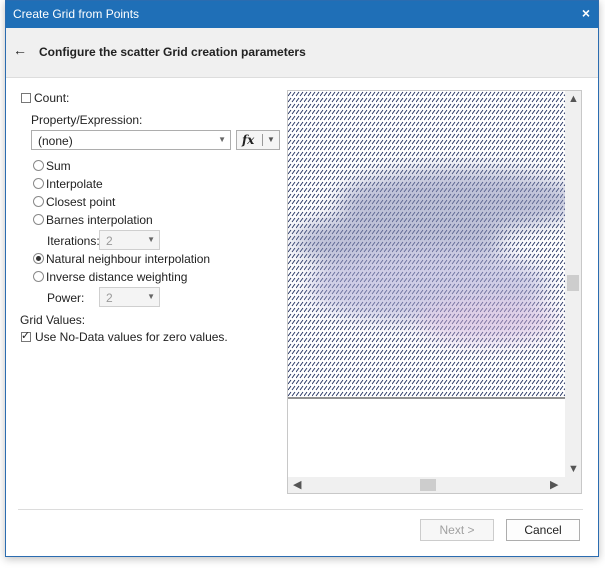  Describe the element at coordinates (38, 258) in the screenshot. I see `radio-natural-neighbour` at that location.